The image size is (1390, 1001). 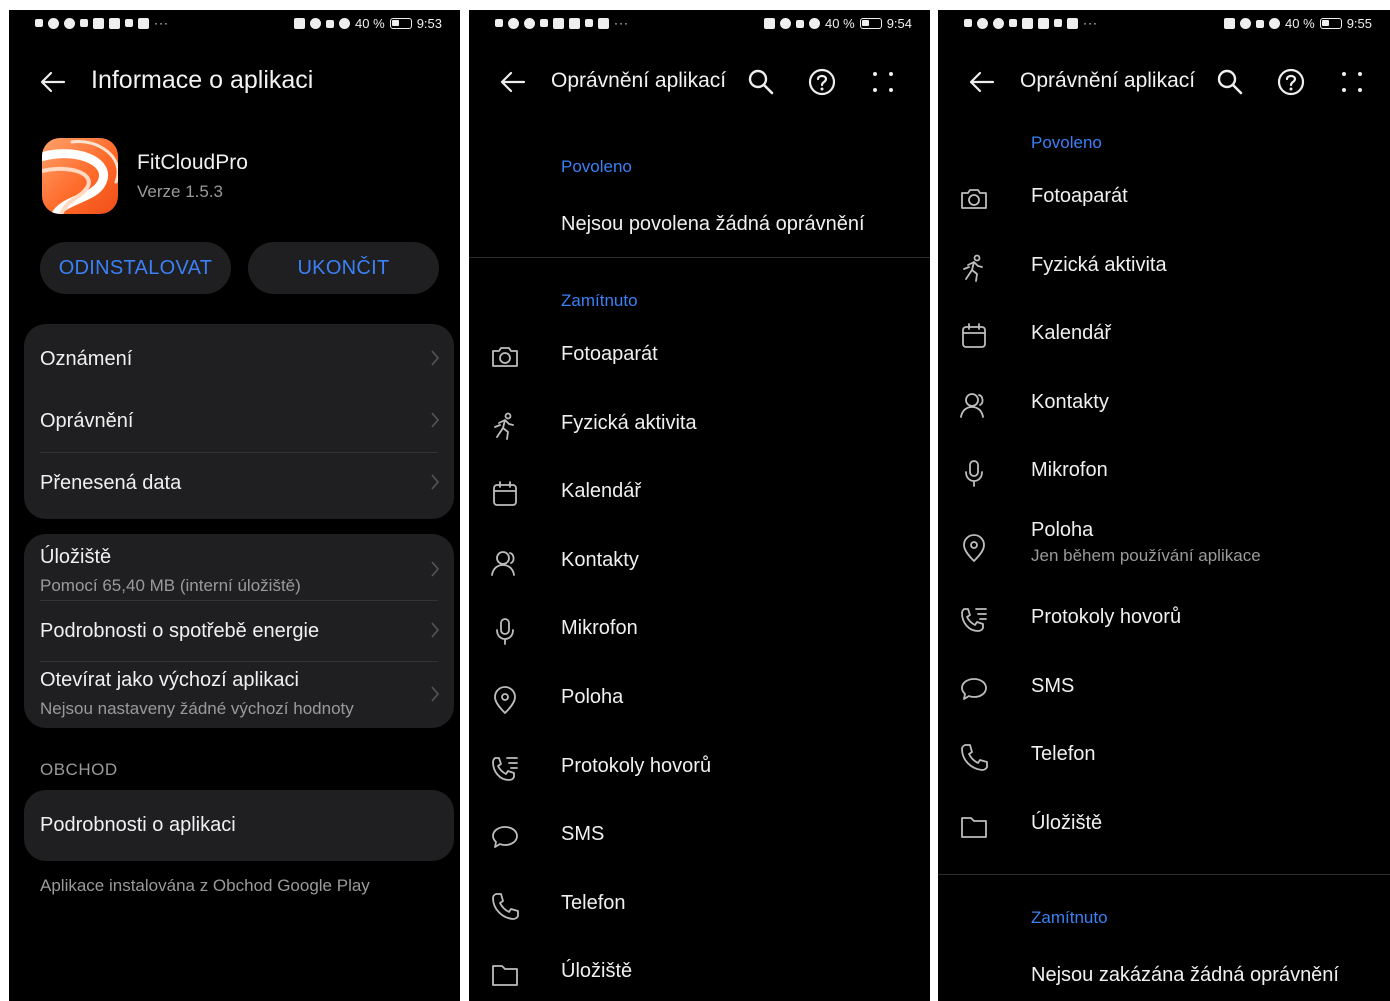 I want to click on permission-label: Telefon, so click(x=1063, y=754).